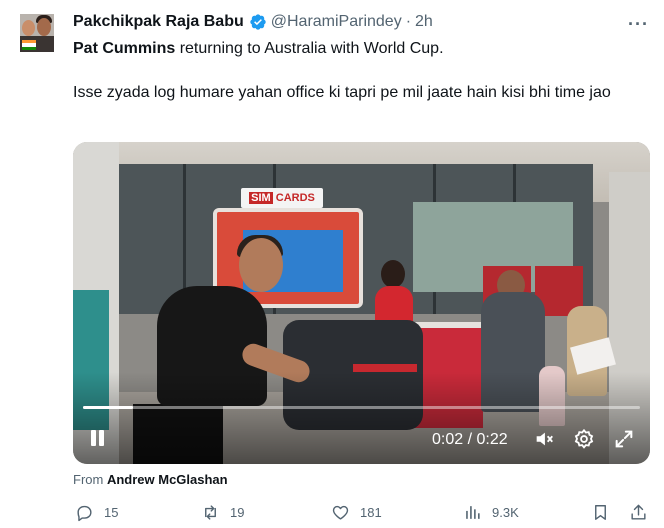  What do you see at coordinates (470, 439) in the screenshot?
I see `video-time-display: 0:02 / 0:22` at bounding box center [470, 439].